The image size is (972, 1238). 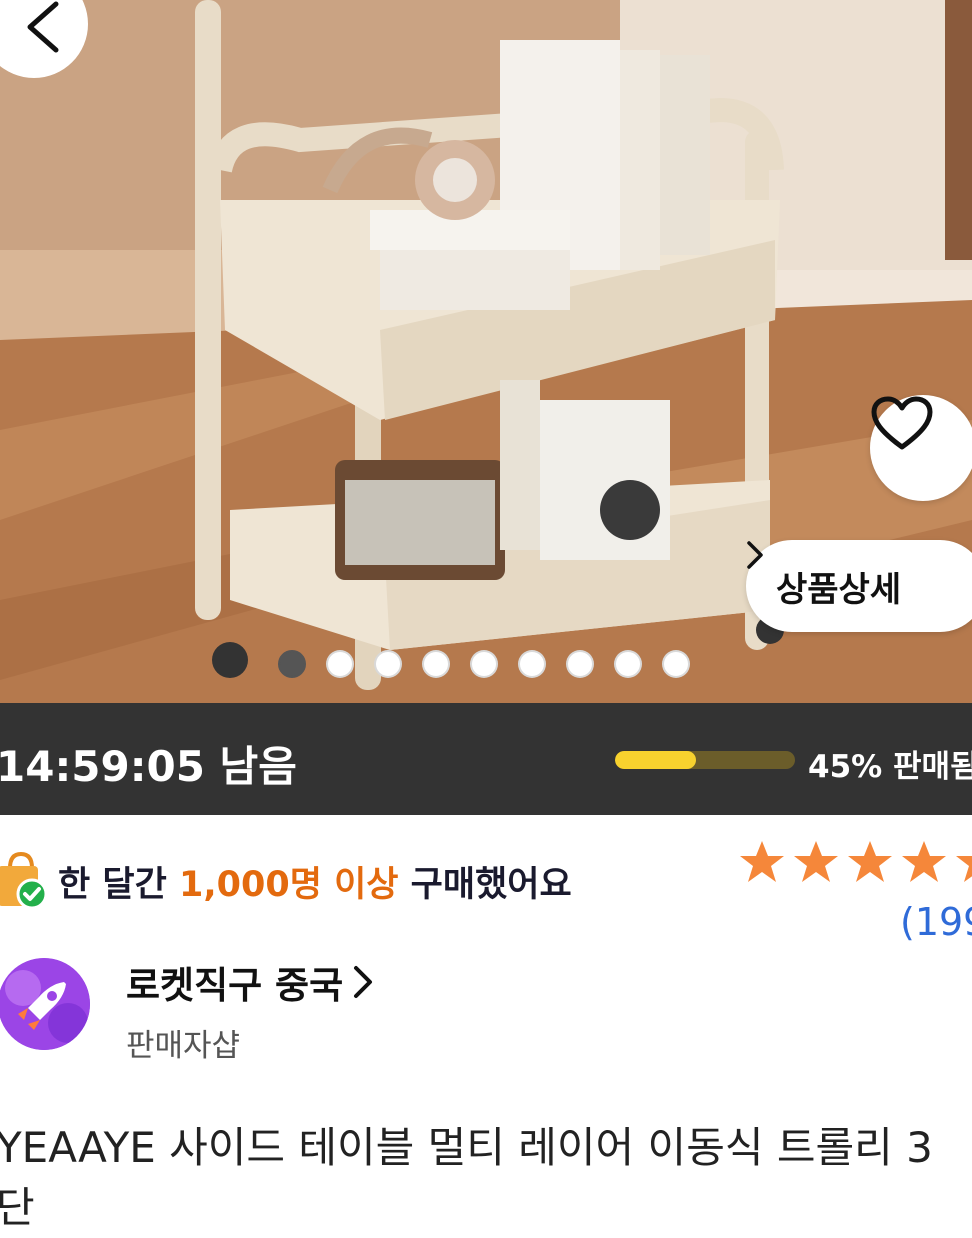 What do you see at coordinates (902, 423) in the screenshot?
I see `heart-icon` at bounding box center [902, 423].